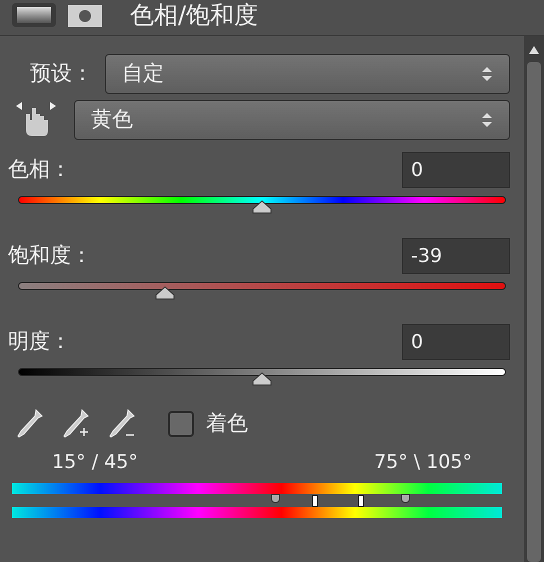 This screenshot has width=544, height=562. Describe the element at coordinates (456, 256) in the screenshot. I see `value-field: -39` at that location.